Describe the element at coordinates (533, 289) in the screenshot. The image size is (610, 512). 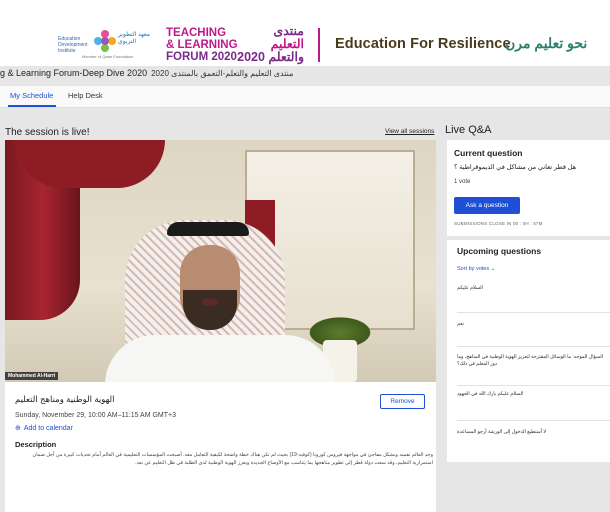
I see `upcoming-question-item: السلام عليكم` at that location.